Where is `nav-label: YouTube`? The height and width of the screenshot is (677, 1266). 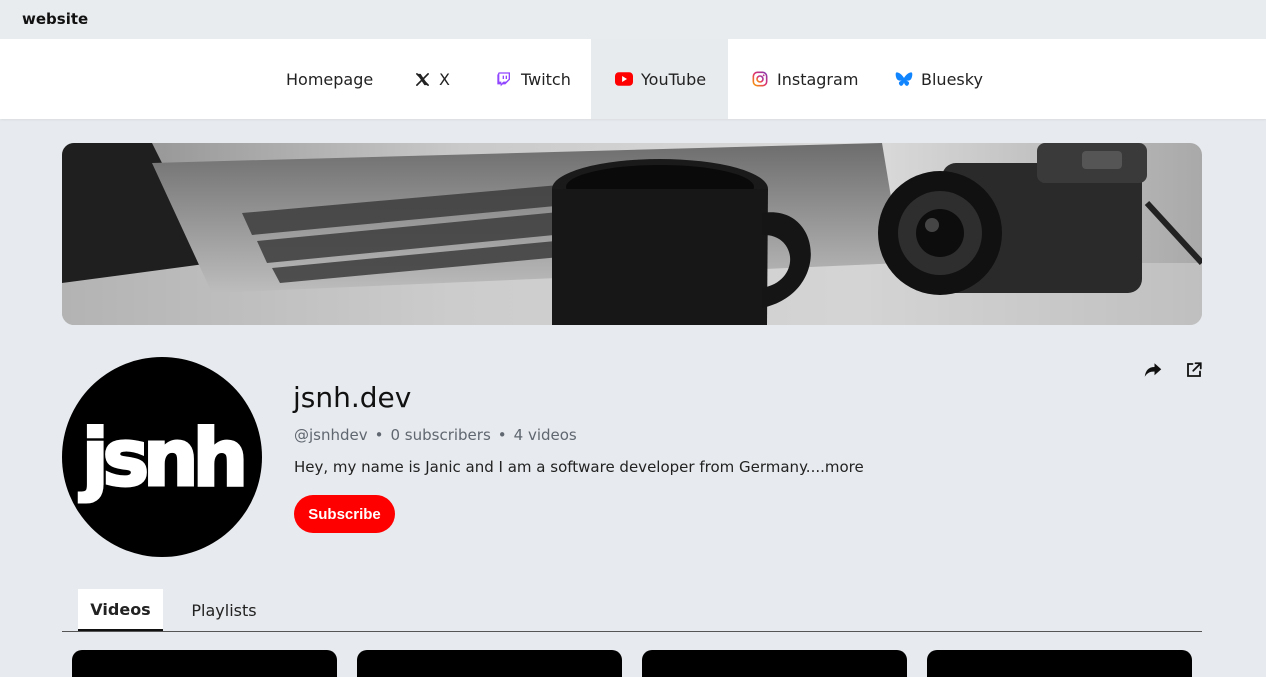
nav-label: YouTube is located at coordinates (674, 79).